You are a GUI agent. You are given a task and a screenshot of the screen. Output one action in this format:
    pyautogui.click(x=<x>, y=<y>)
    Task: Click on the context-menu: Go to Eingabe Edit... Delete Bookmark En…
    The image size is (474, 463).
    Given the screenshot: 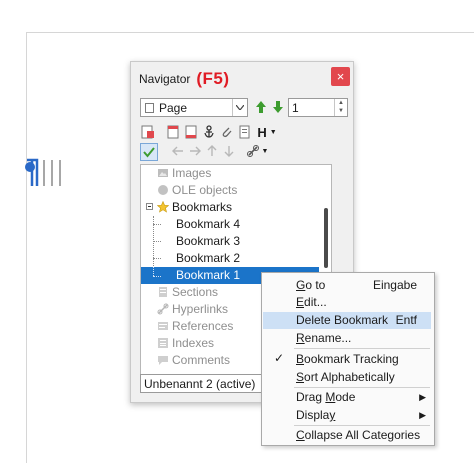 What is the action you would take?
    pyautogui.click(x=348, y=359)
    